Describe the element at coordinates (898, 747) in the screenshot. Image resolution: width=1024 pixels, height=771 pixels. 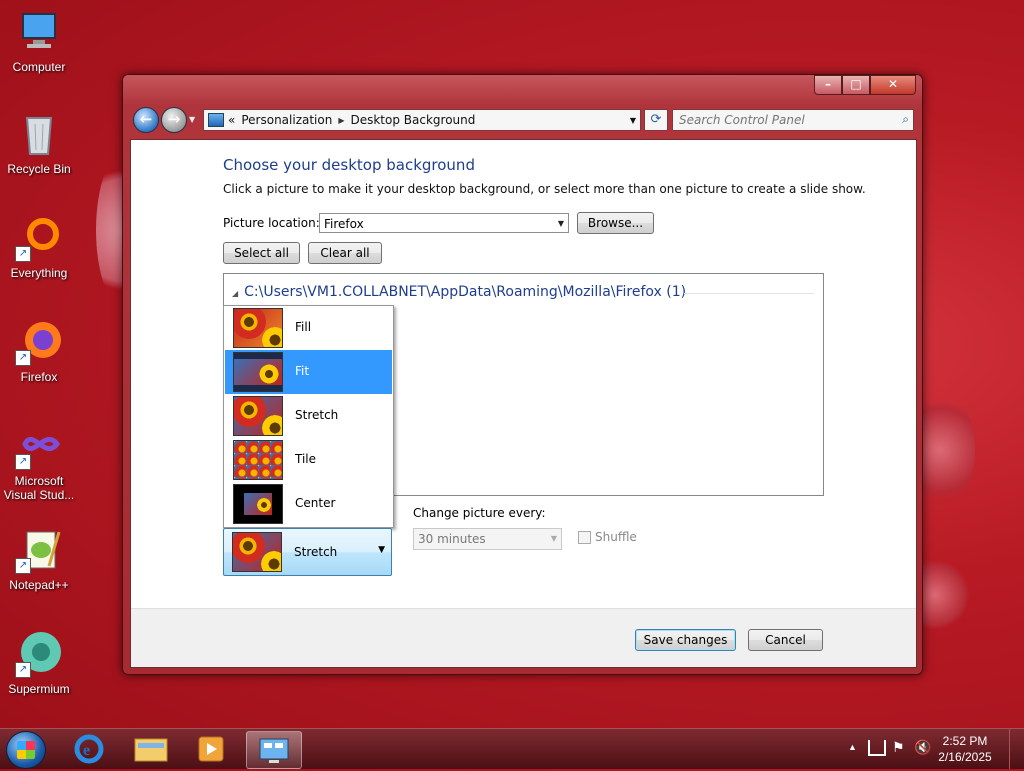
I see `action-center-flag-icon: ⚑` at that location.